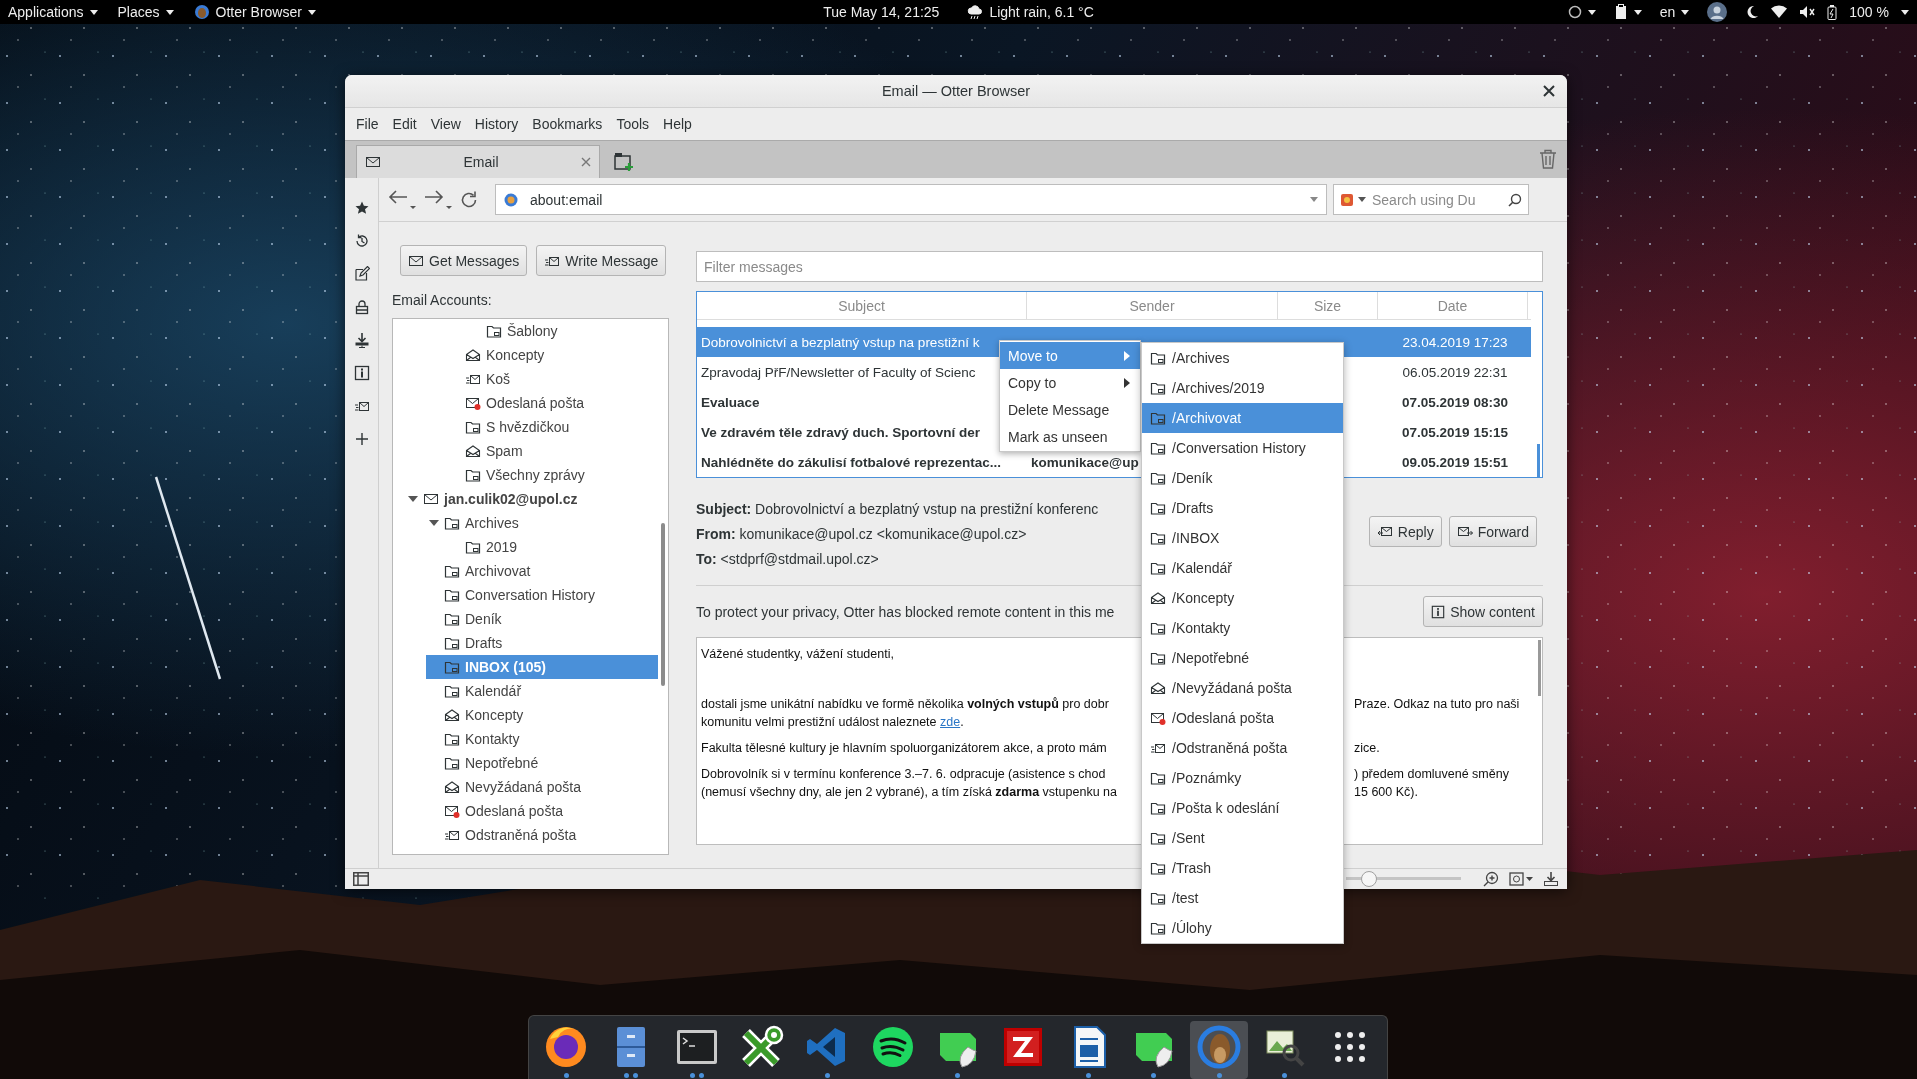 This screenshot has height=1079, width=1917. What do you see at coordinates (861, 534) in the screenshot?
I see `header-field: From: komunikace@upol.cz <komunikace@upol.cz>` at bounding box center [861, 534].